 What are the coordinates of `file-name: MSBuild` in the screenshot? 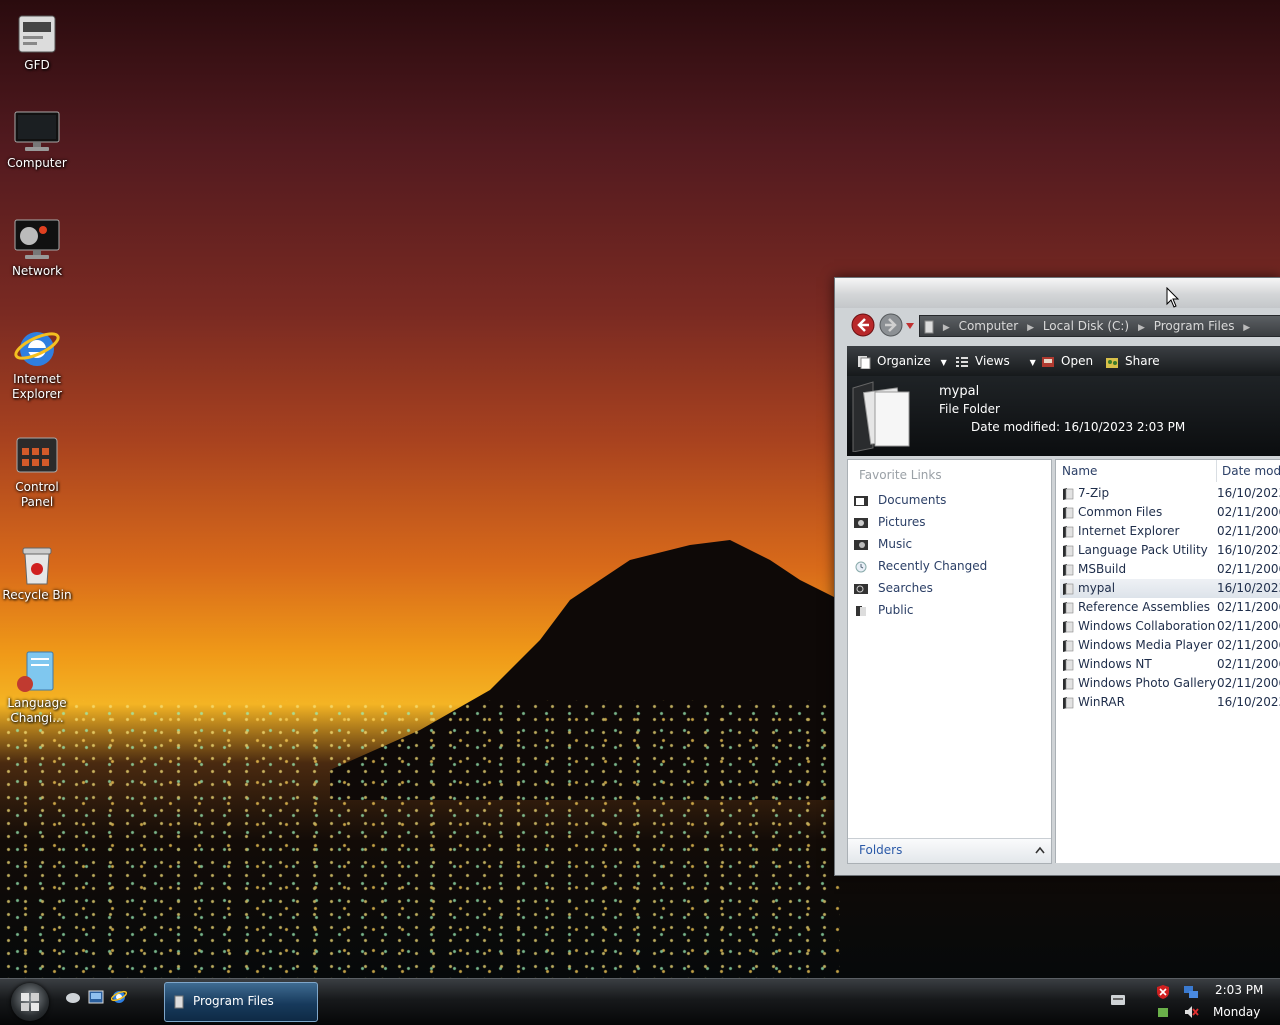 It's located at (1102, 569).